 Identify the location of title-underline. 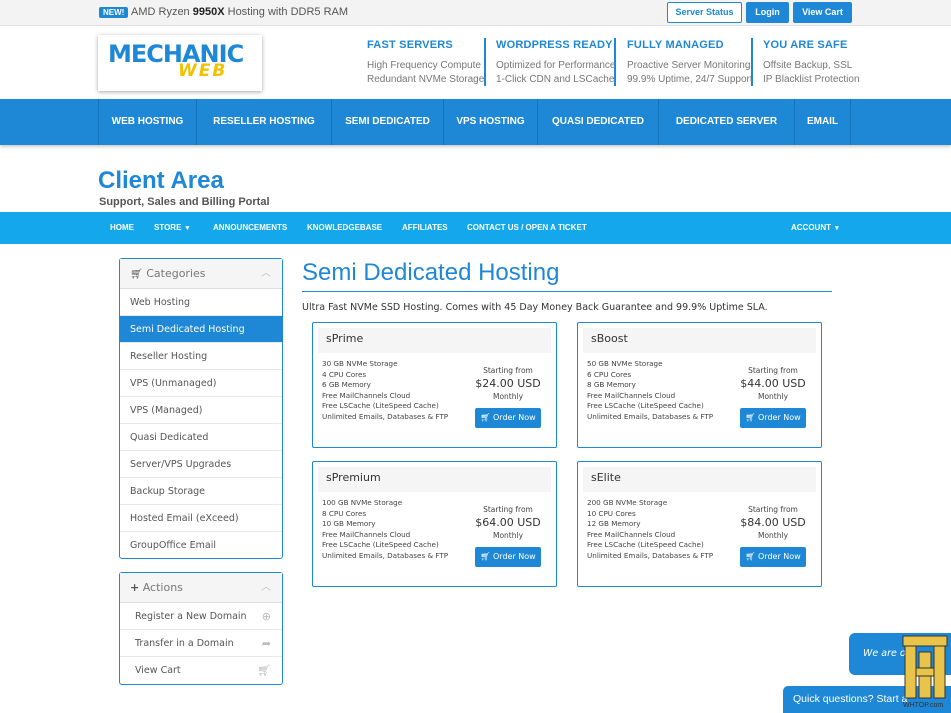
(567, 291).